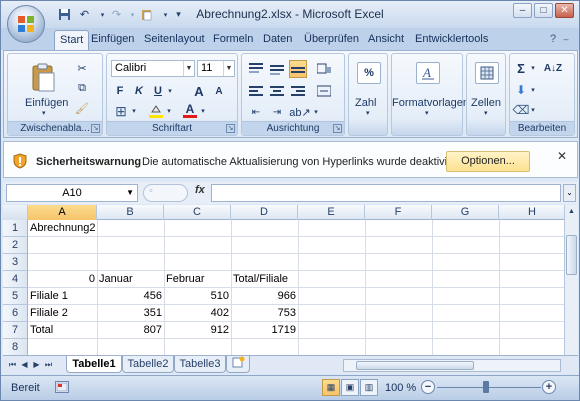 The height and width of the screenshot is (401, 580). Describe the element at coordinates (48, 364) in the screenshot. I see `last-sheet-icon: ⏭` at that location.